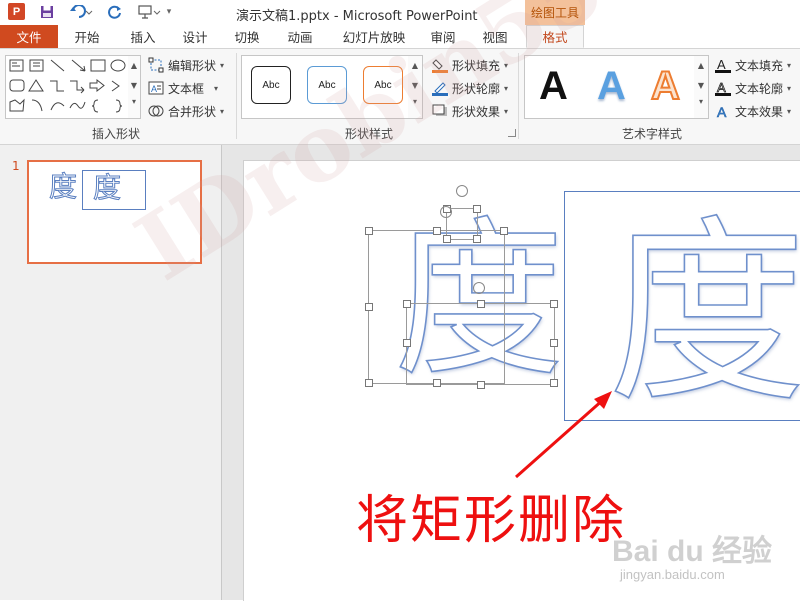 This screenshot has height=601, width=800. I want to click on edit-shape-icon, so click(156, 65).